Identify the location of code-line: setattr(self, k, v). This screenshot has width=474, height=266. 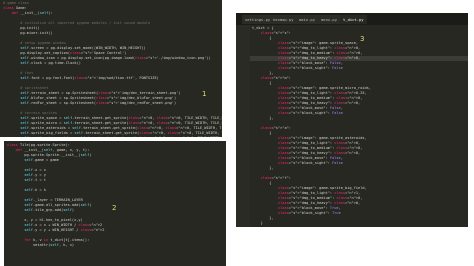
(41, 245).